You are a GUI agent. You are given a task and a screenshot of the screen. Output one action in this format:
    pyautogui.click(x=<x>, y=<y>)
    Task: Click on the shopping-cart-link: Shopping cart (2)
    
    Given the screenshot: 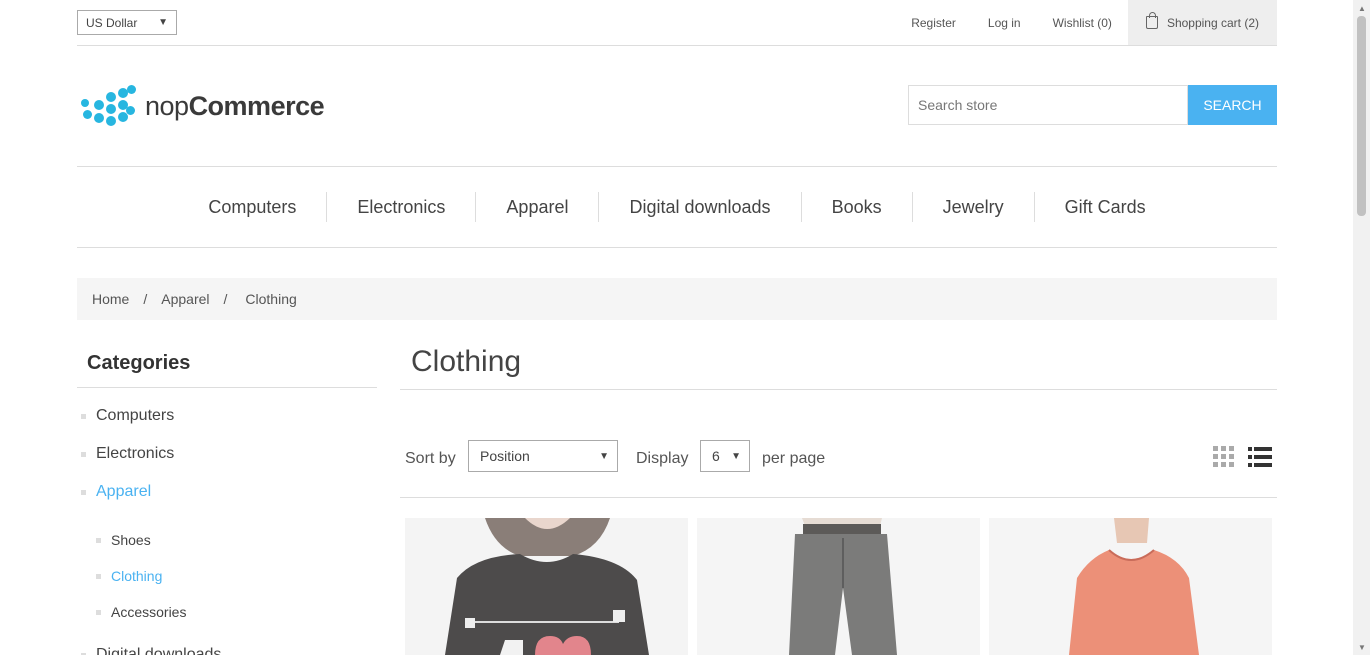 What is the action you would take?
    pyautogui.click(x=1202, y=22)
    